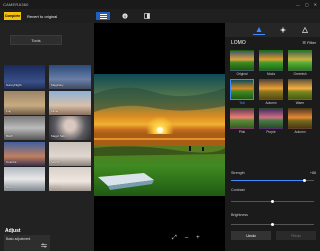 This screenshot has height=251, width=320. What do you see at coordinates (13, 231) in the screenshot?
I see `adjust-heading: Adjust` at bounding box center [13, 231].